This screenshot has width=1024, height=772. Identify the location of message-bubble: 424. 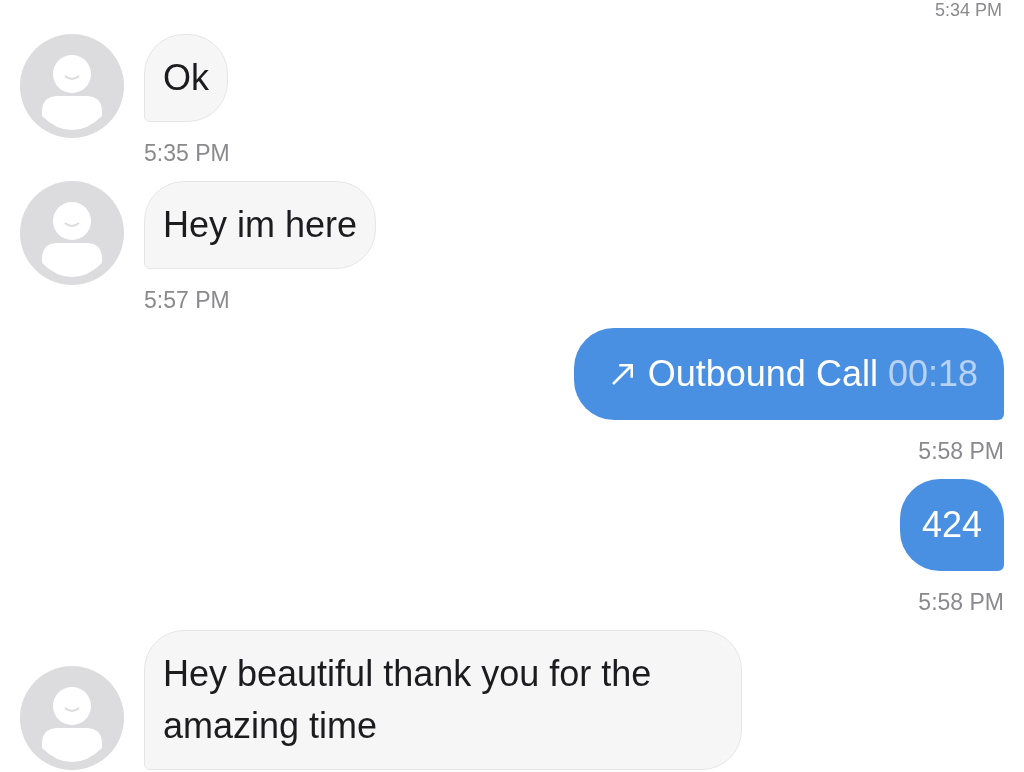
(951, 525).